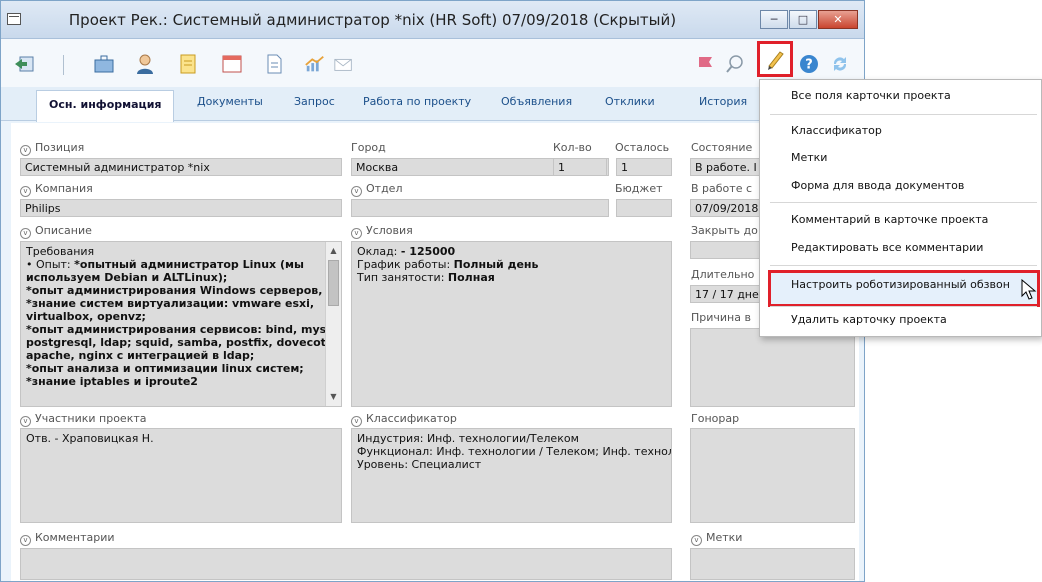 This screenshot has height=582, width=1042. I want to click on toolbar-separator, so click(63, 65).